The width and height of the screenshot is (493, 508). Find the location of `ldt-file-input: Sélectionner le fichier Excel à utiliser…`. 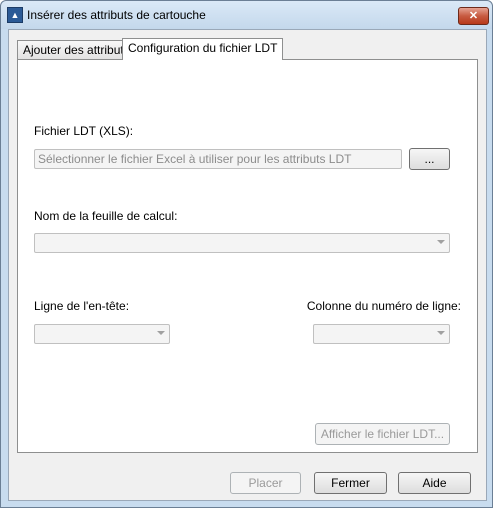

ldt-file-input: Sélectionner le fichier Excel à utiliser… is located at coordinates (218, 159).